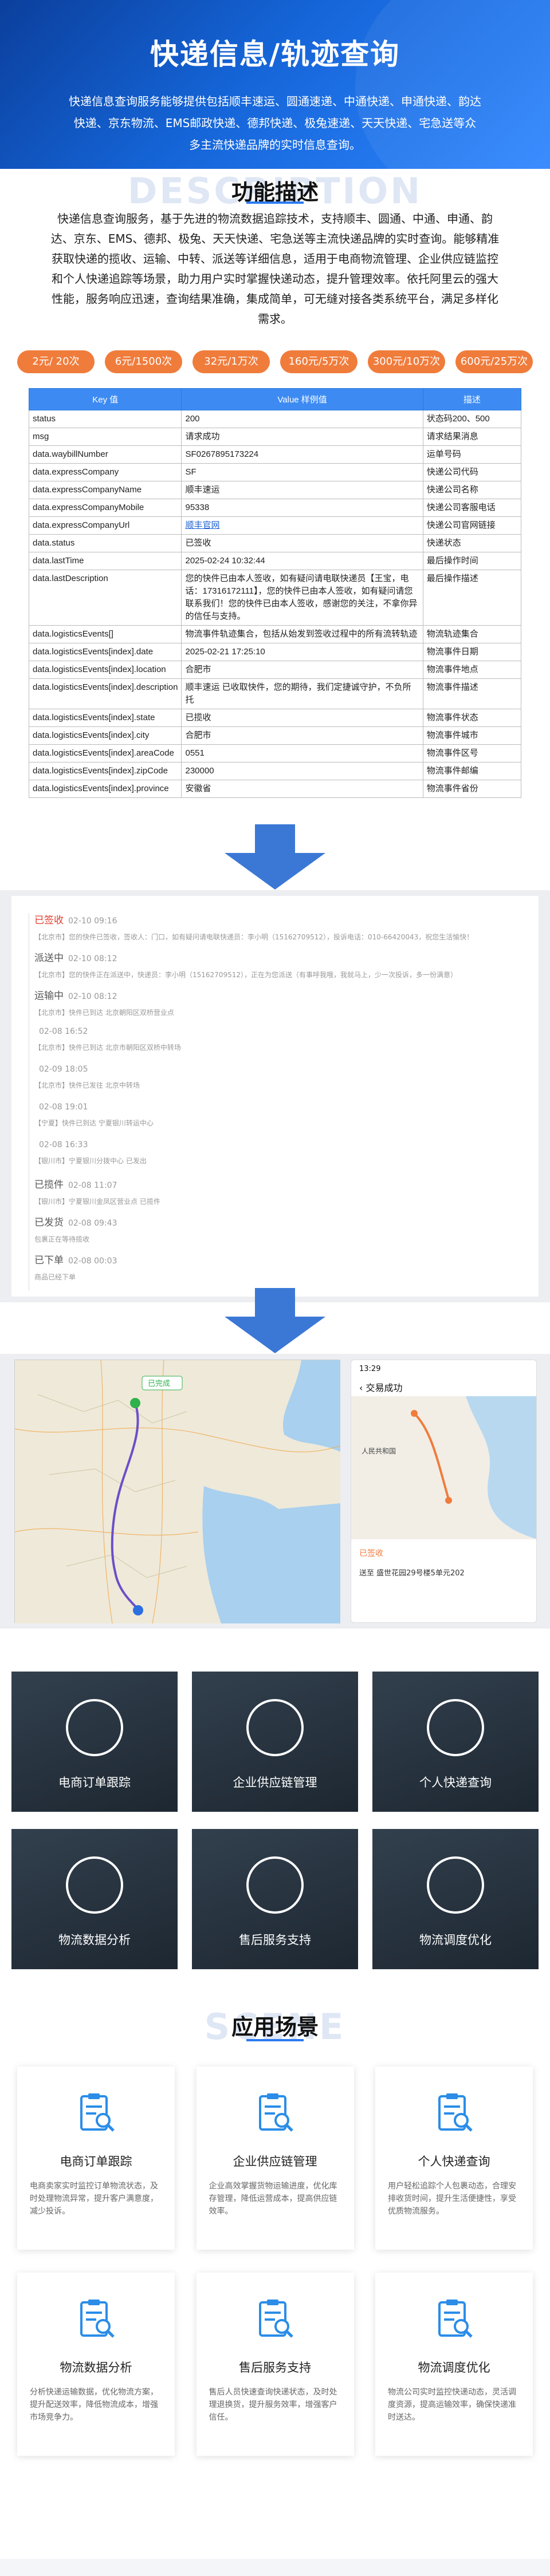 The width and height of the screenshot is (550, 2576). What do you see at coordinates (105, 771) in the screenshot?
I see `table-cell: data.logisticsEvents[index].zipCode` at bounding box center [105, 771].